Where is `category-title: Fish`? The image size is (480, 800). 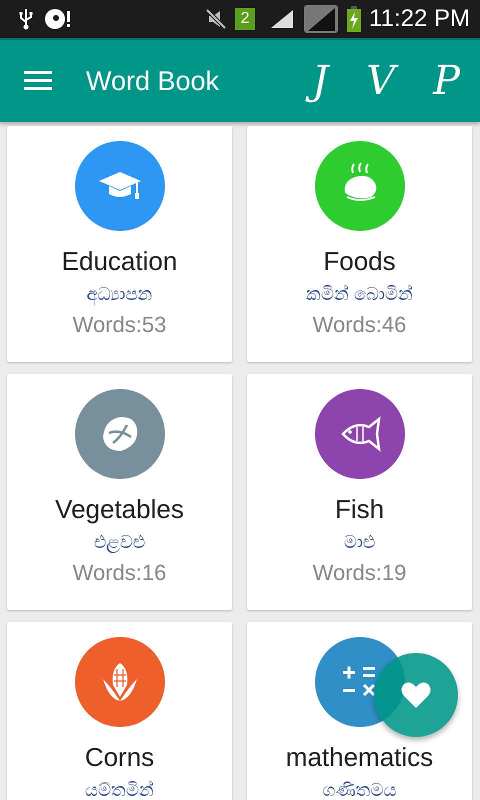
category-title: Fish is located at coordinates (359, 509).